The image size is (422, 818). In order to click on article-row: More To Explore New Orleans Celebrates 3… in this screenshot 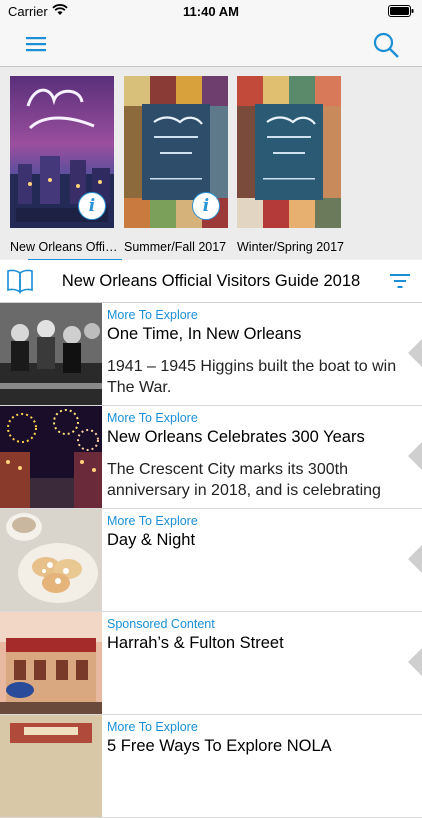, I will do `click(211, 457)`.